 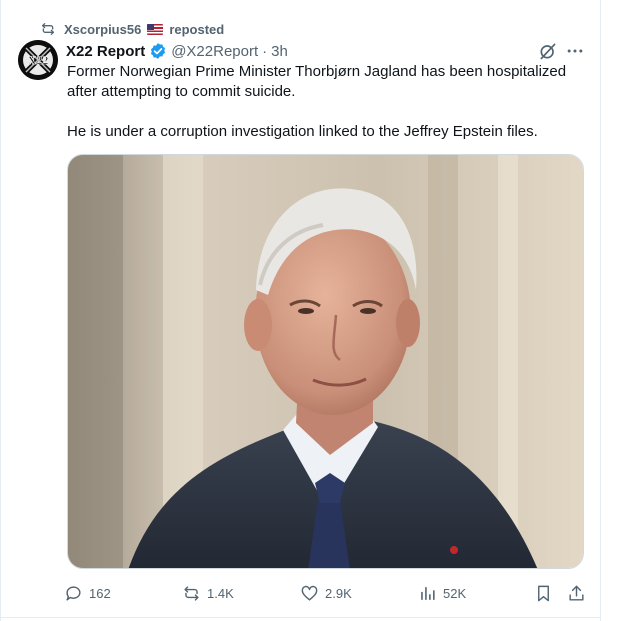 What do you see at coordinates (548, 51) in the screenshot?
I see `grok-icon` at bounding box center [548, 51].